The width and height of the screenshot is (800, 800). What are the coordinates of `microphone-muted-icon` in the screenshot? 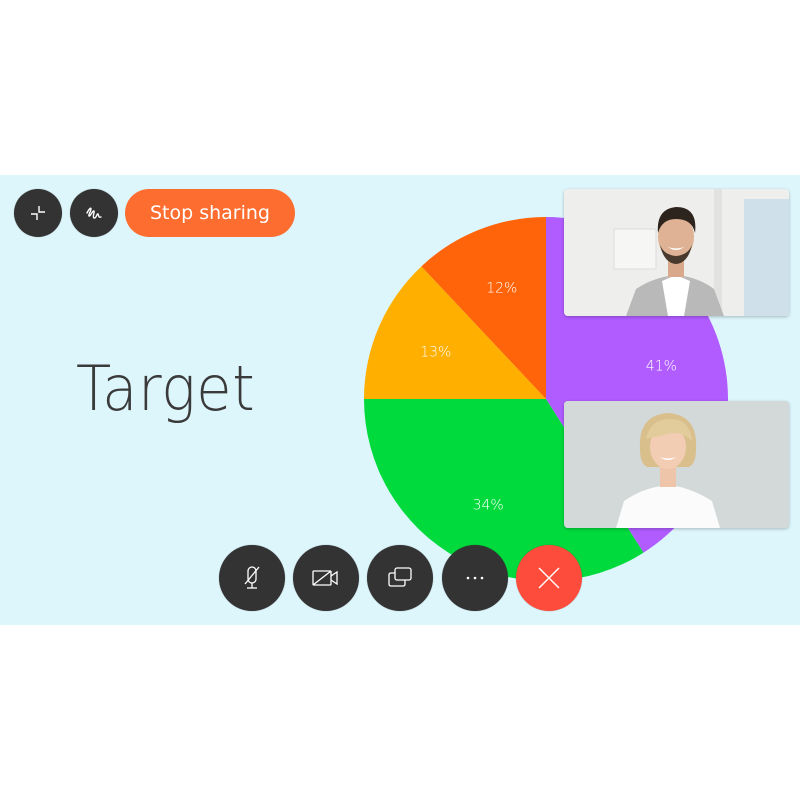 It's located at (252, 578).